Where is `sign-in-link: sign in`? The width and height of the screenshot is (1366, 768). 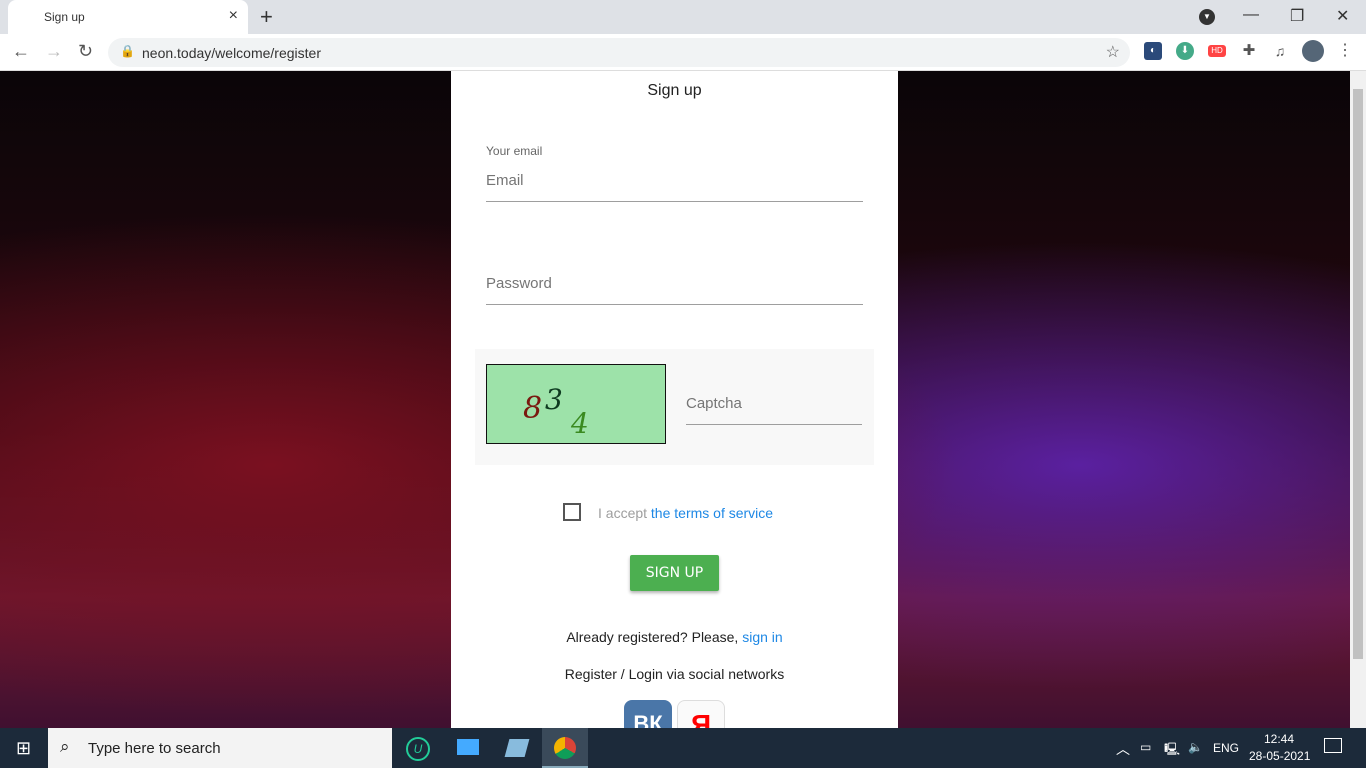
sign-in-link: sign in is located at coordinates (762, 637).